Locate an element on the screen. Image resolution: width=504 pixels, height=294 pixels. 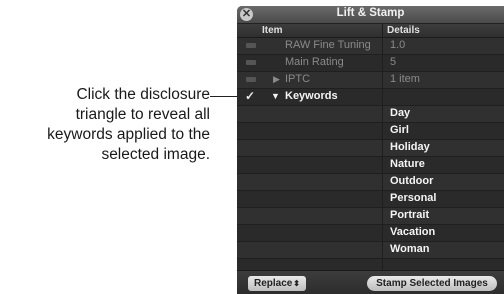
column-header-item: Item is located at coordinates (272, 30).